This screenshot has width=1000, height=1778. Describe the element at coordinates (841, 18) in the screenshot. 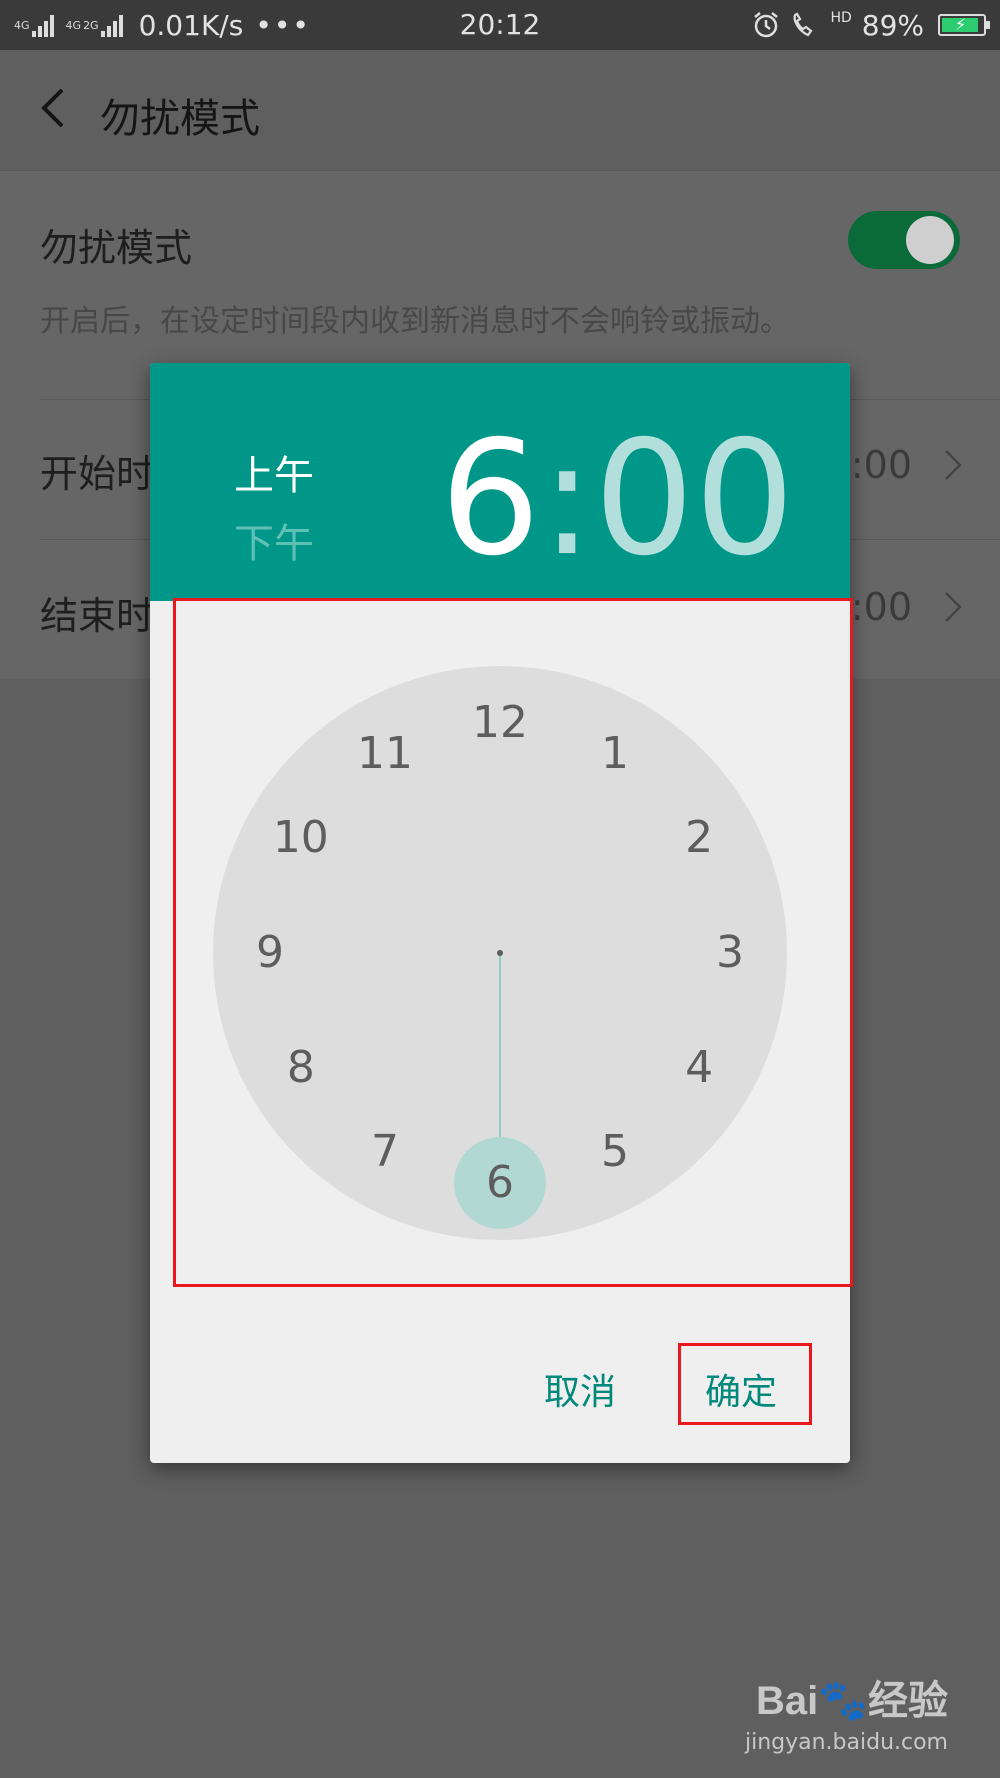

I see `hd-label: HD` at that location.